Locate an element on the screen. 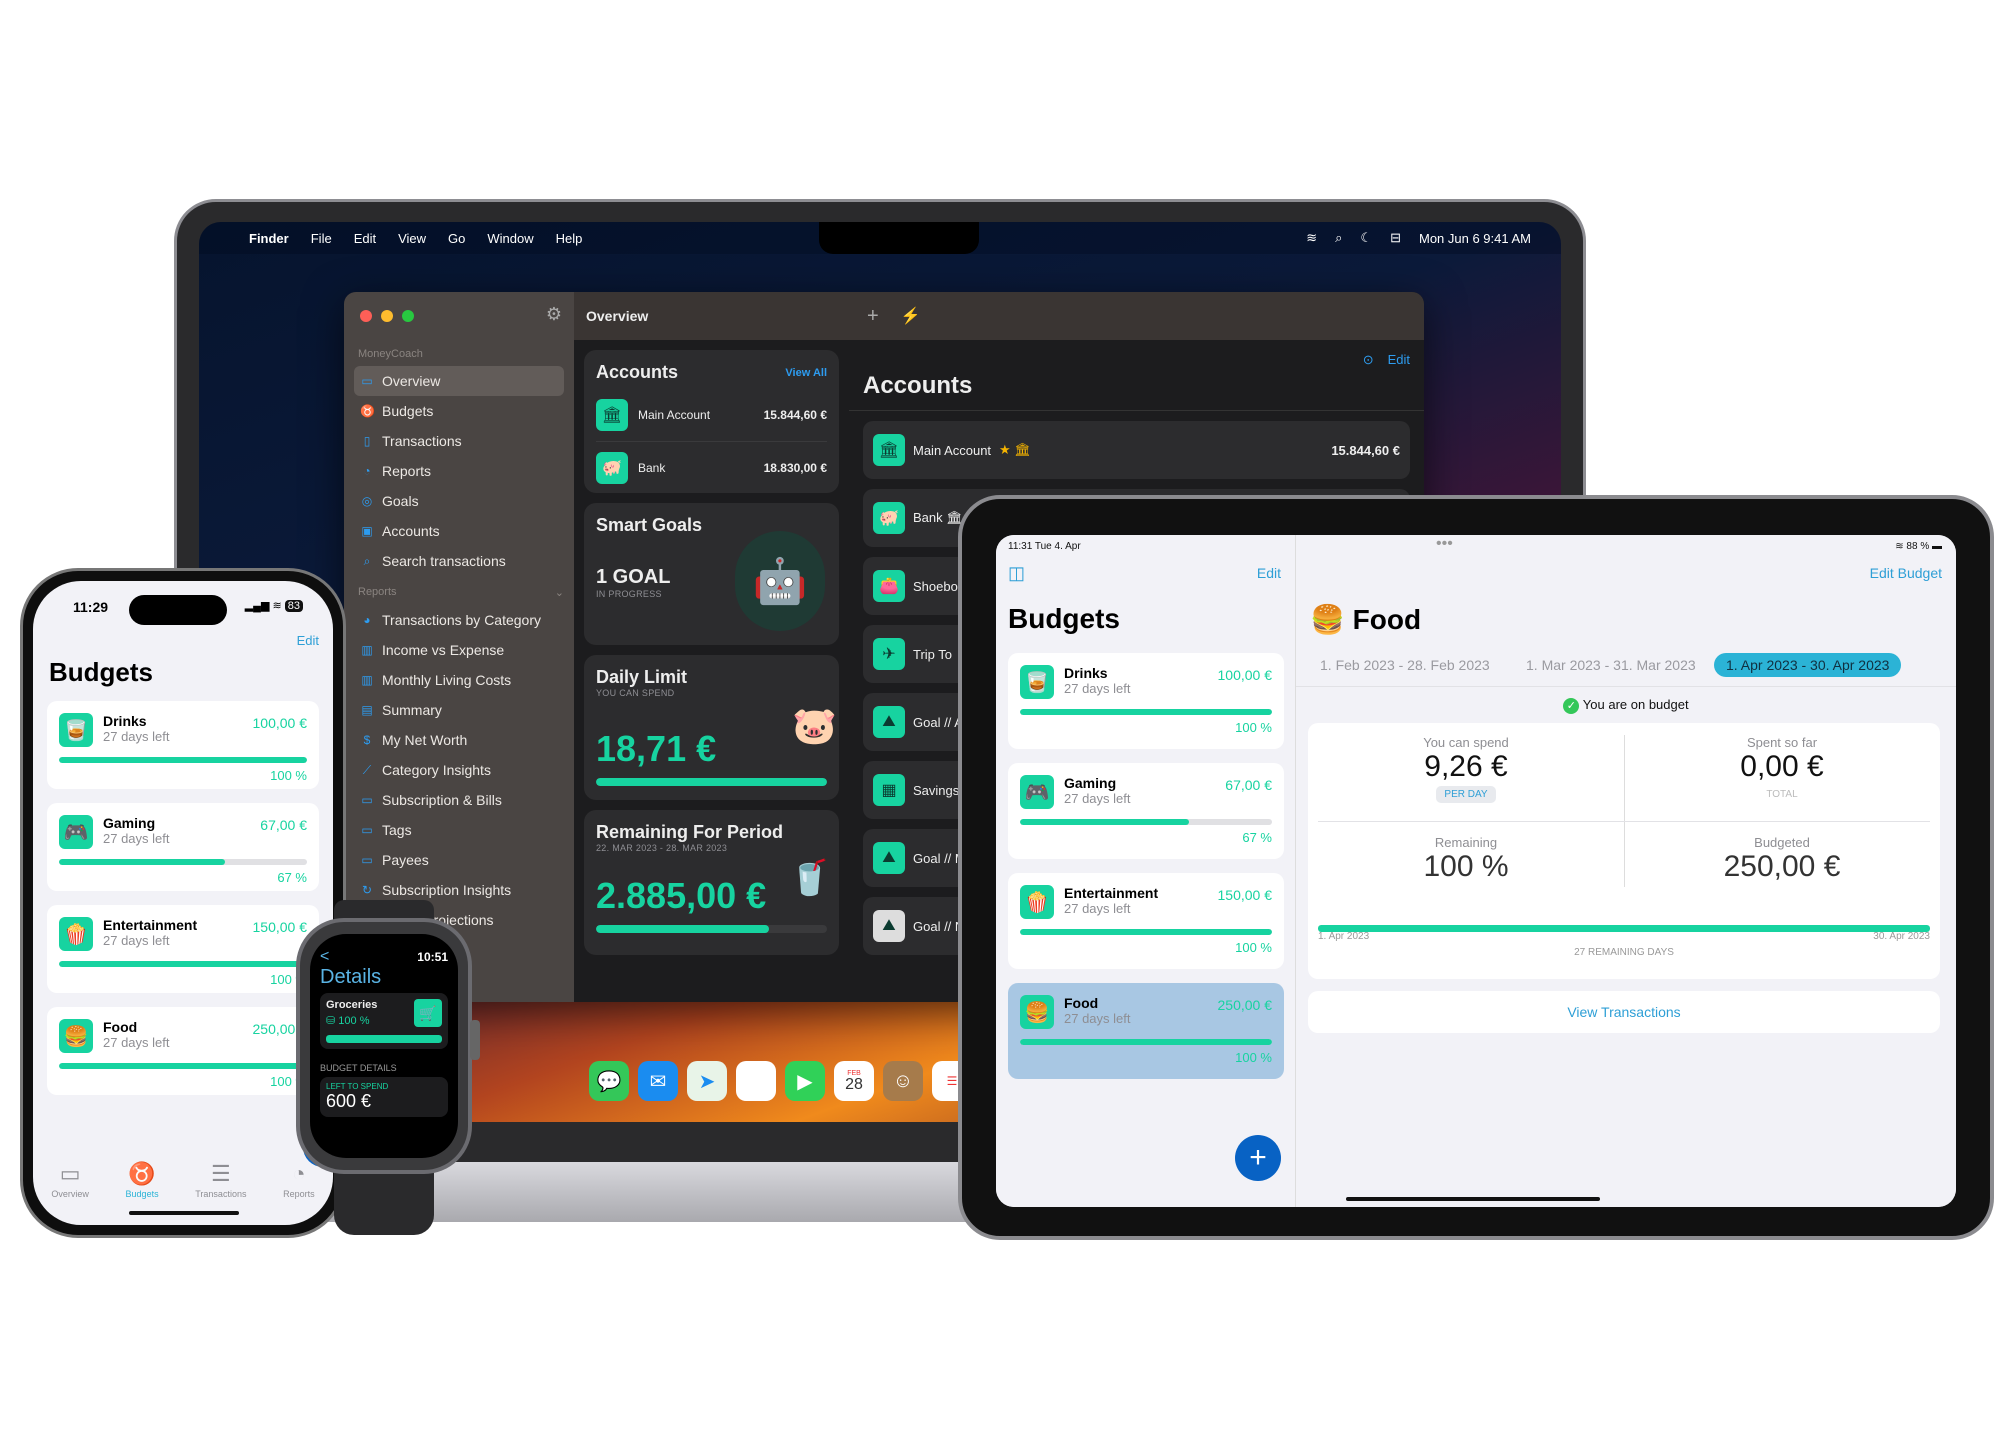 This screenshot has width=1994, height=1442. sidebar-item-tags: ▭ Tags is located at coordinates (459, 830).